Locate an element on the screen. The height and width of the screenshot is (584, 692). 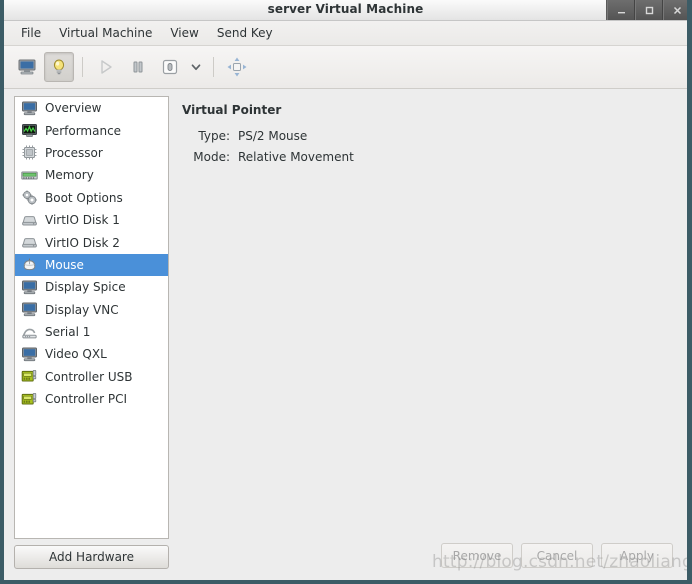
action-bar: Remove Cancel Apply is located at coordinates (345, 557).